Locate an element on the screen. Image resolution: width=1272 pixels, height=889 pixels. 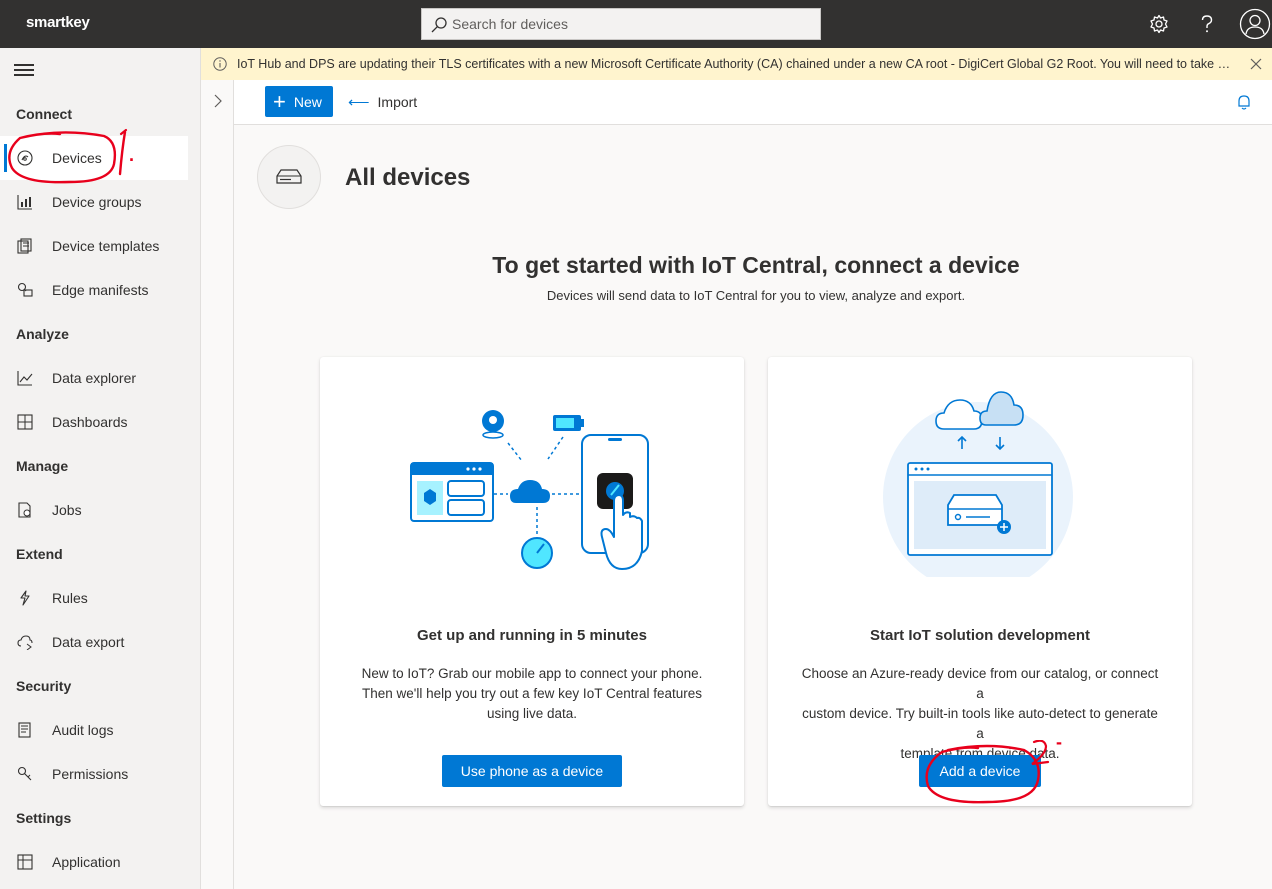
sidebar-item-jobs: Jobs is located at coordinates (94, 510).